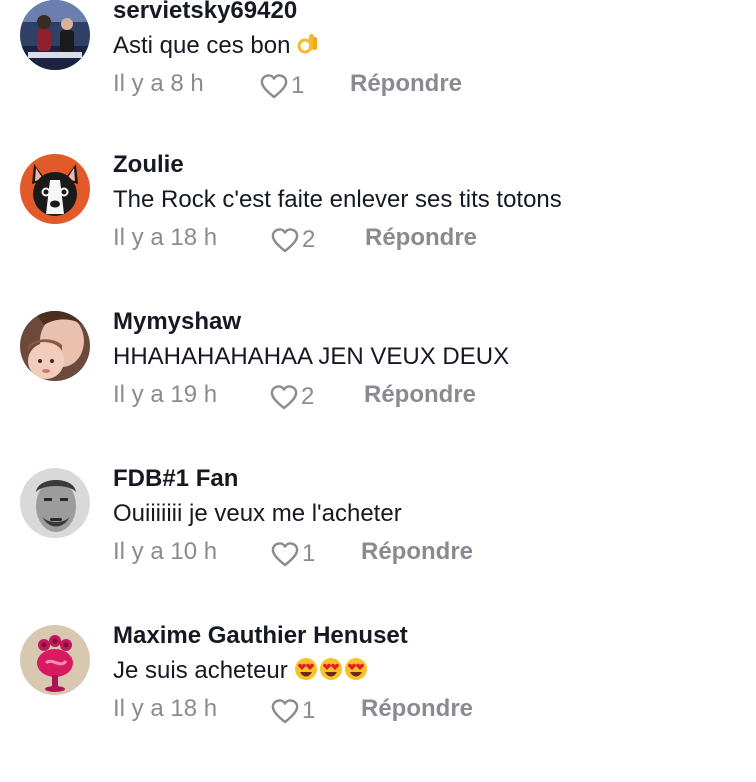 The width and height of the screenshot is (756, 782). Describe the element at coordinates (177, 322) in the screenshot. I see `comment-username: Mymyshaw` at that location.